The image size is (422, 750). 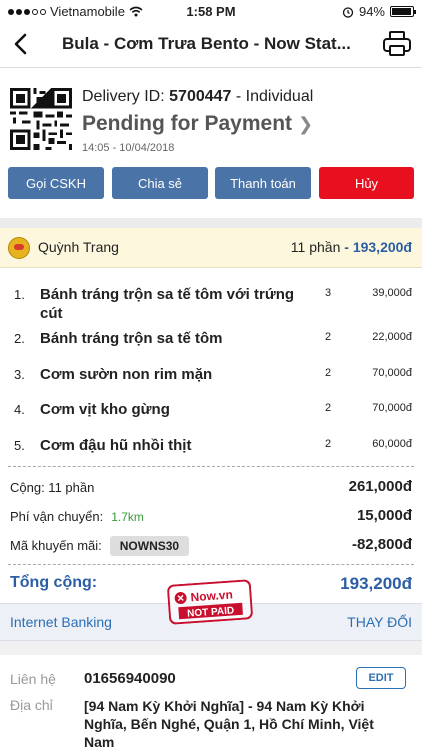 I want to click on alarm-icon, so click(x=348, y=12).